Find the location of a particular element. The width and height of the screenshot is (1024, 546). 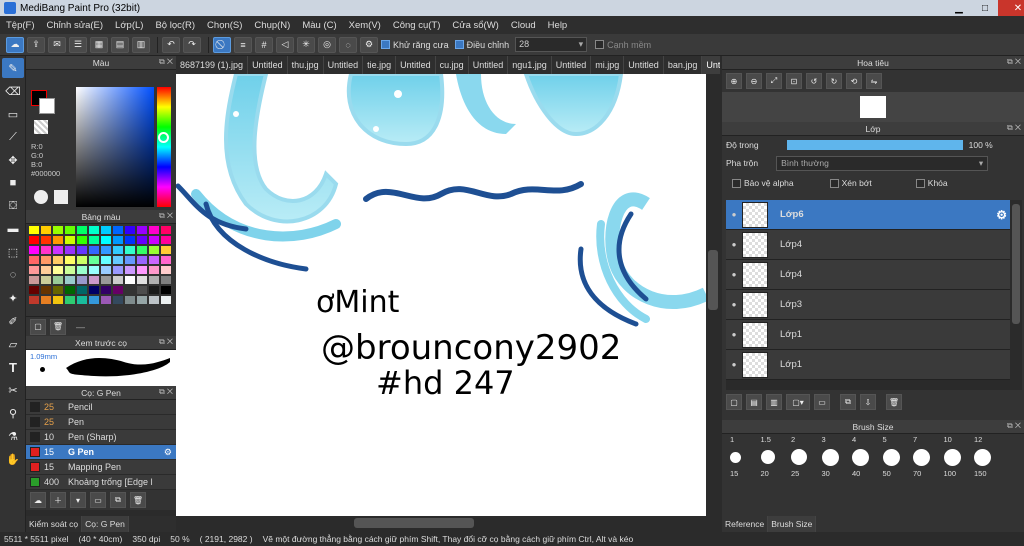

duplicate-layer-icon: ⧉ is located at coordinates (848, 402).